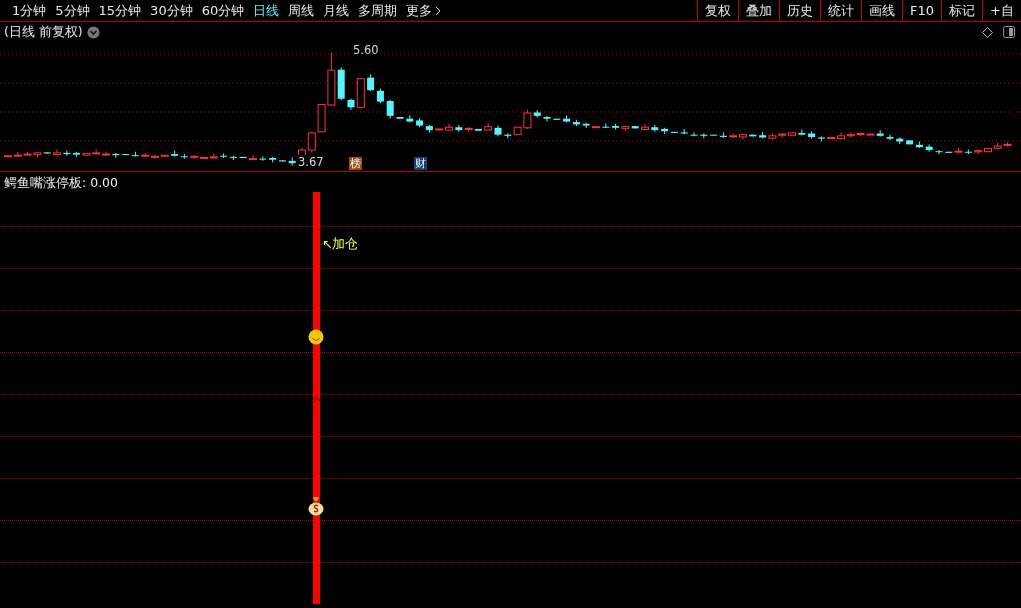 This screenshot has height=608, width=1021. I want to click on period-tab: 30分钟, so click(171, 10).